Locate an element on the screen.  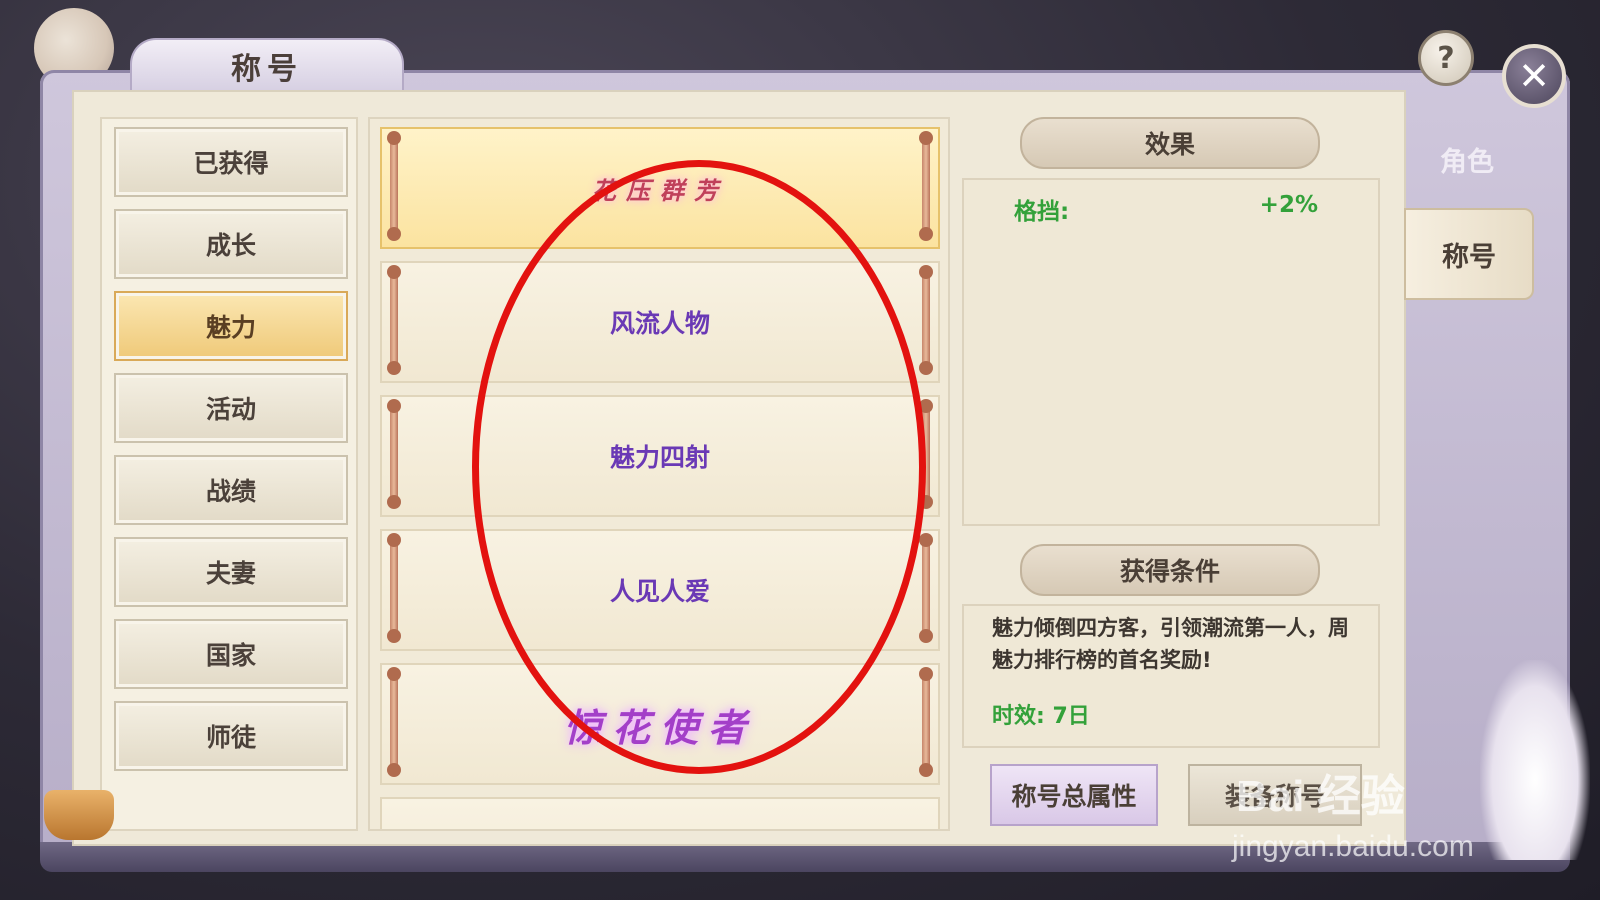
category-growth: 成长 is located at coordinates (231, 244).